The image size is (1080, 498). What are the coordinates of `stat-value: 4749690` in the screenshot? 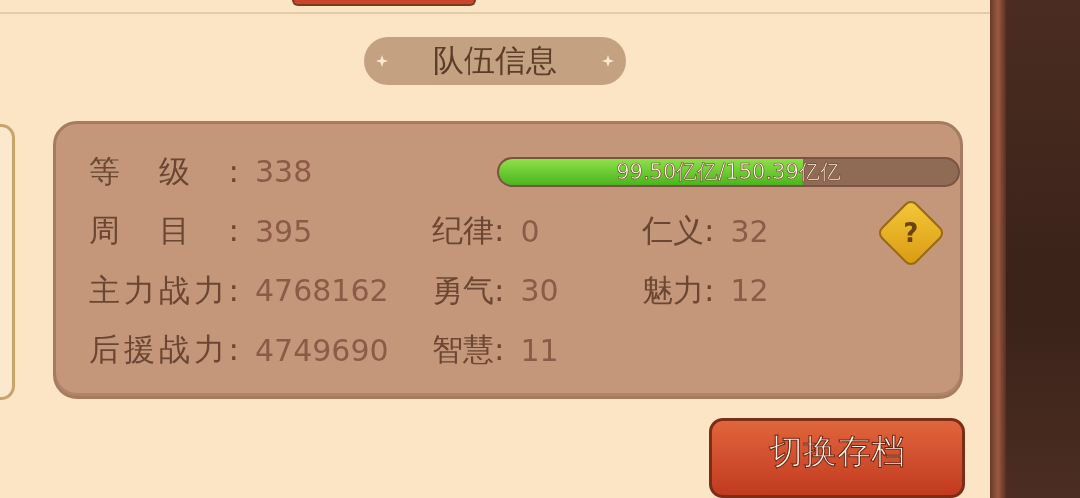 It's located at (322, 350).